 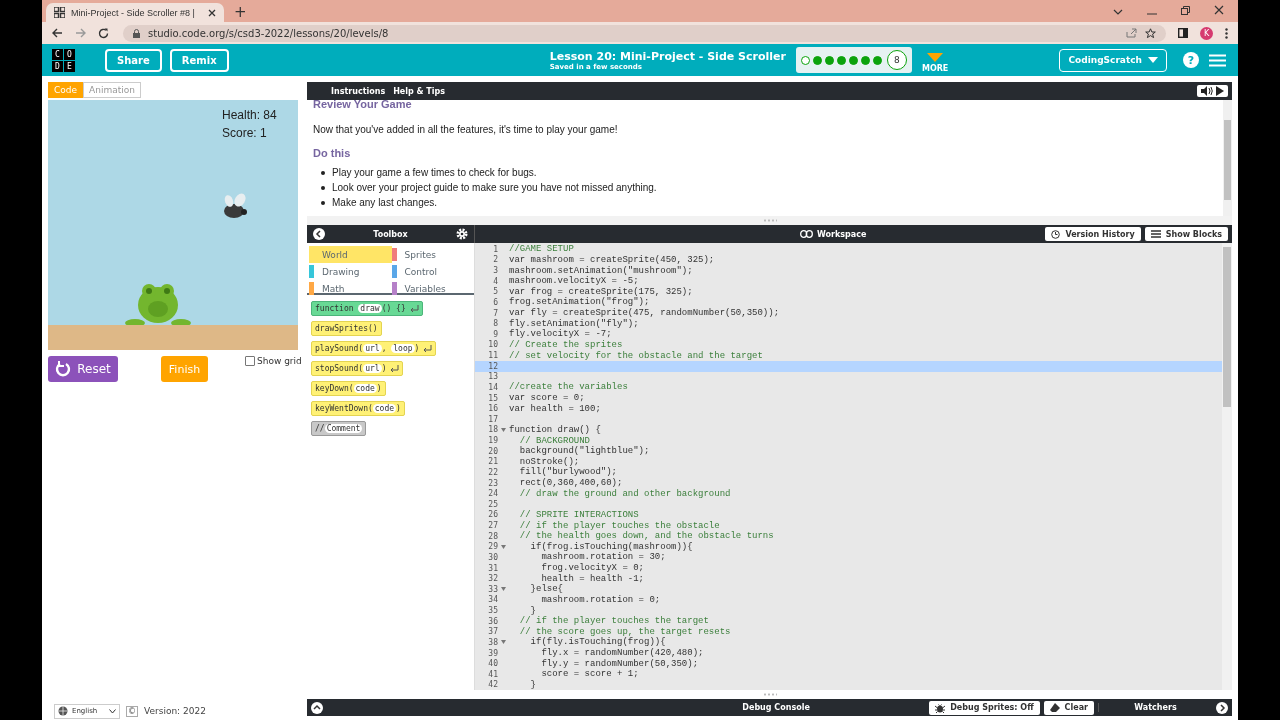 I want to click on star-icon, so click(x=1150, y=33).